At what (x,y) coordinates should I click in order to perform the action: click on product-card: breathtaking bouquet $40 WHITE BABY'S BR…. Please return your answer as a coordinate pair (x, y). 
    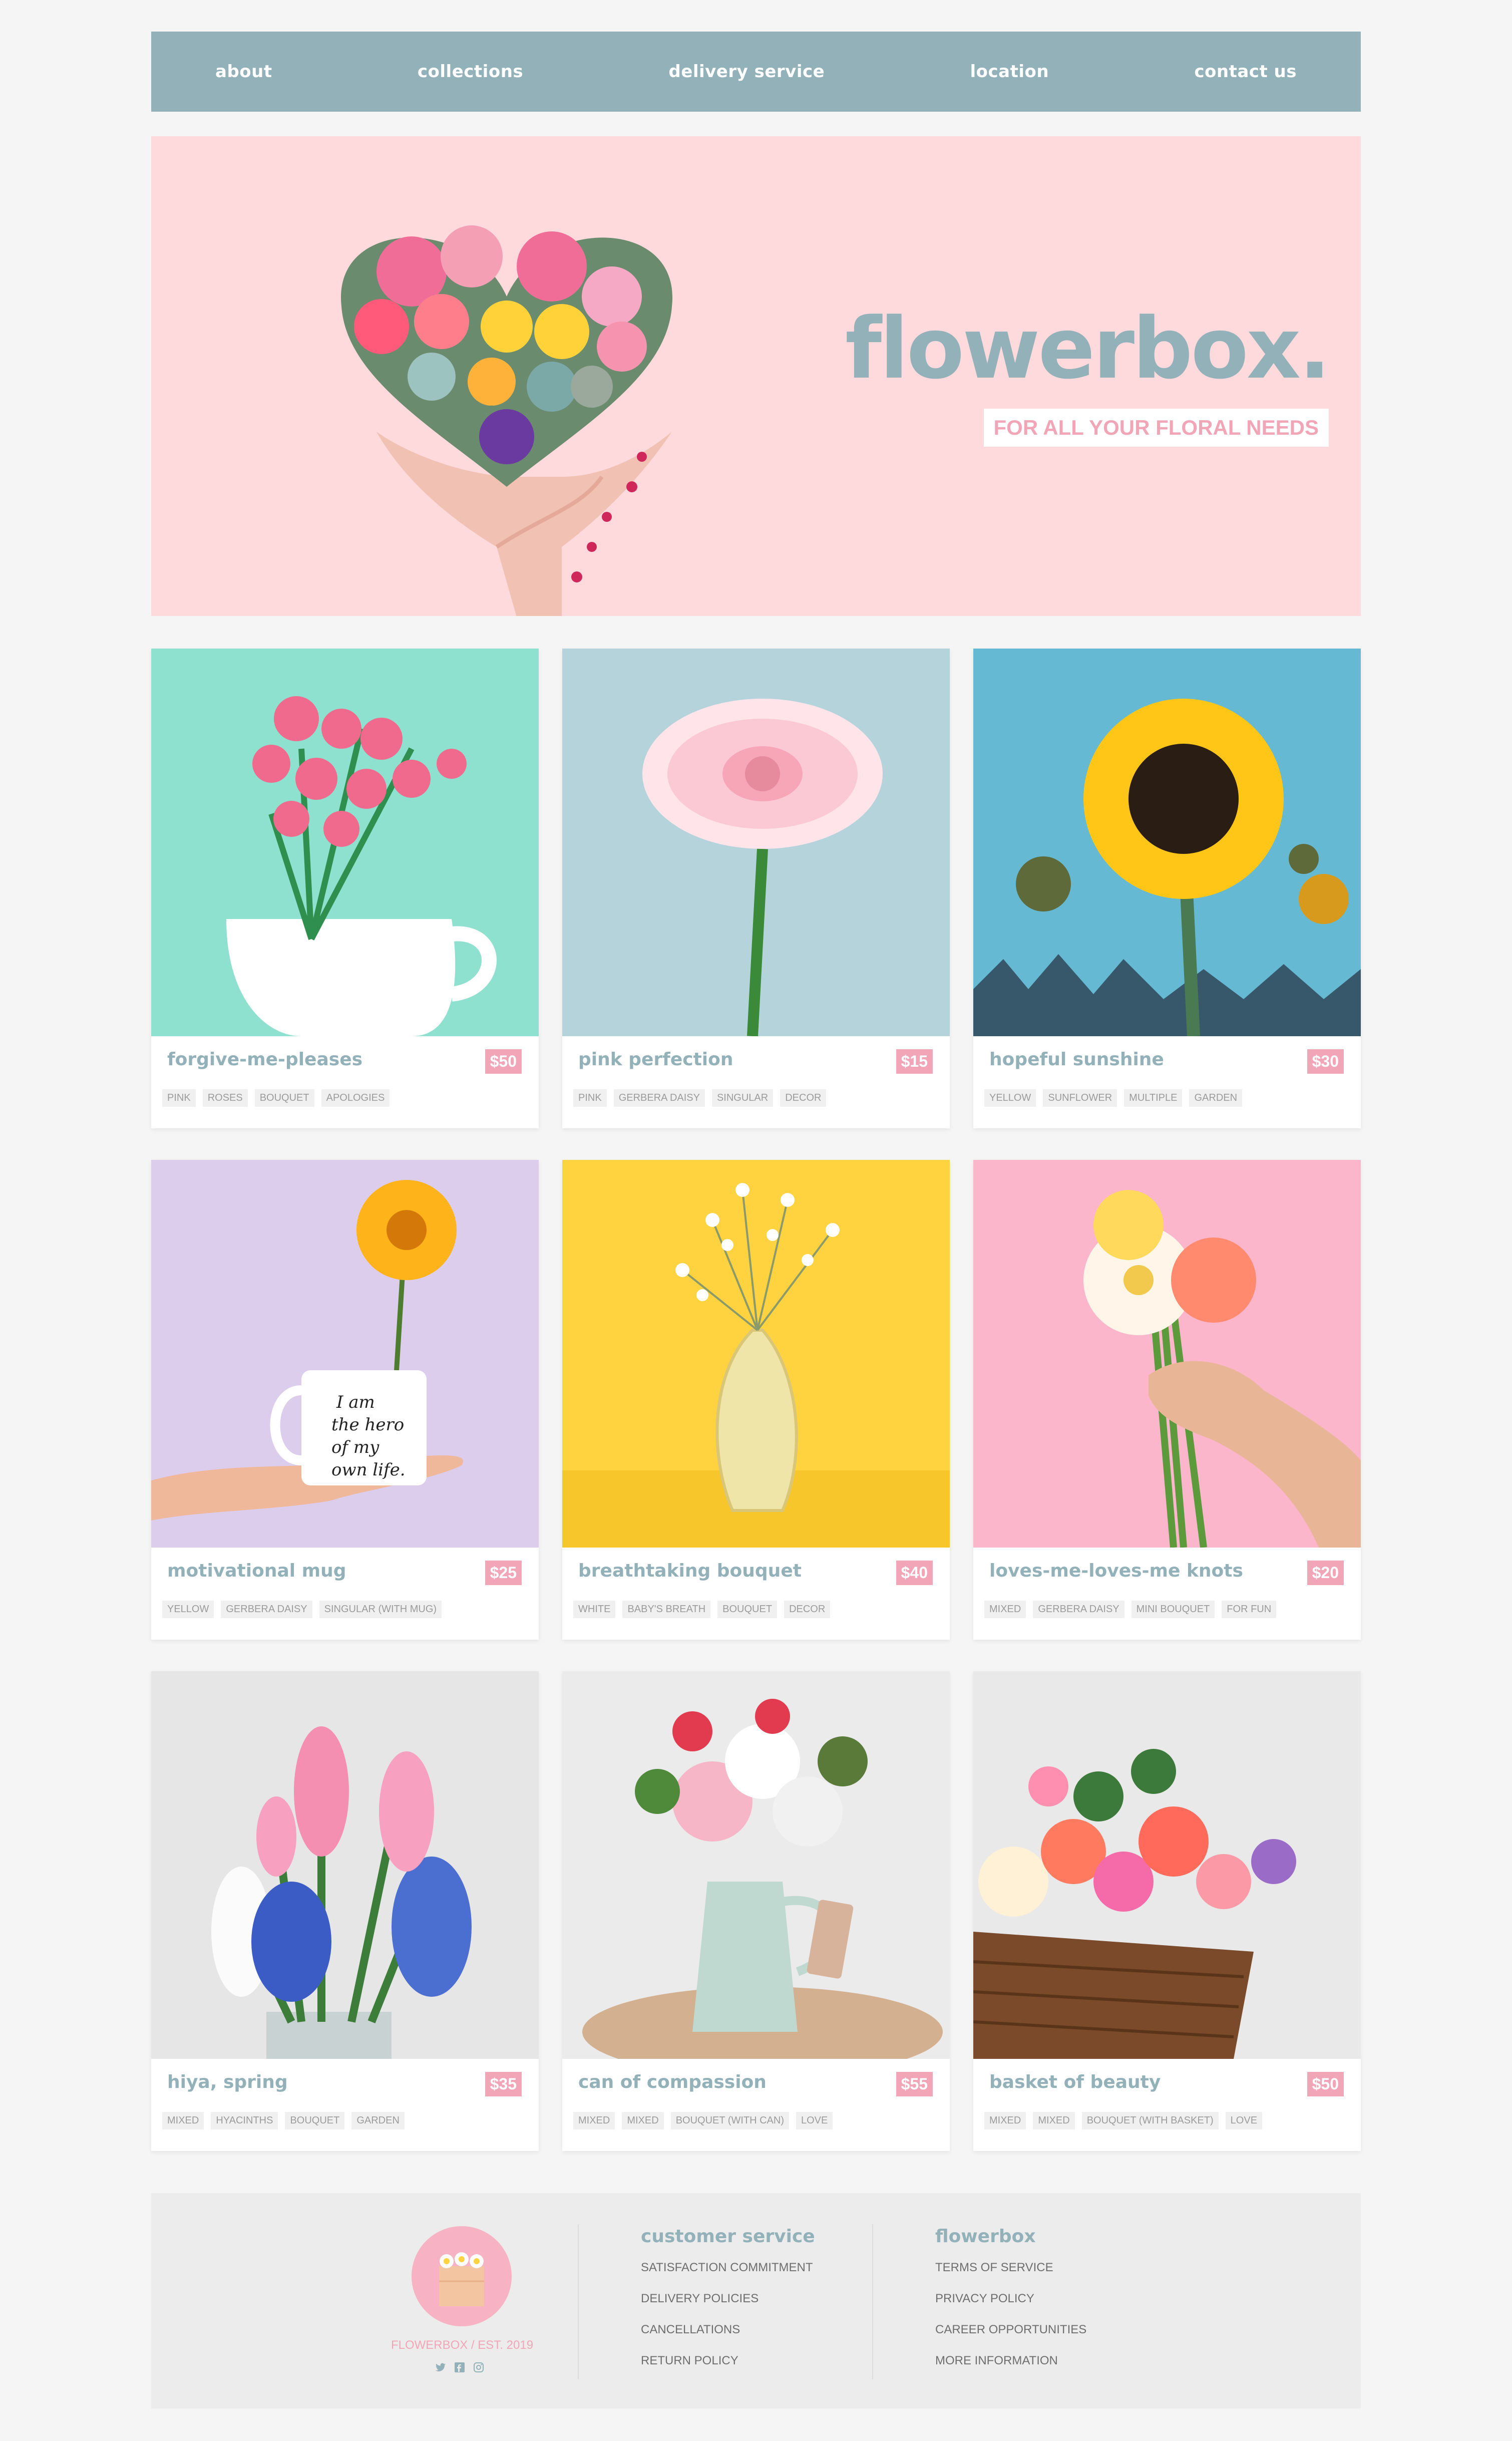
    Looking at the image, I should click on (756, 1400).